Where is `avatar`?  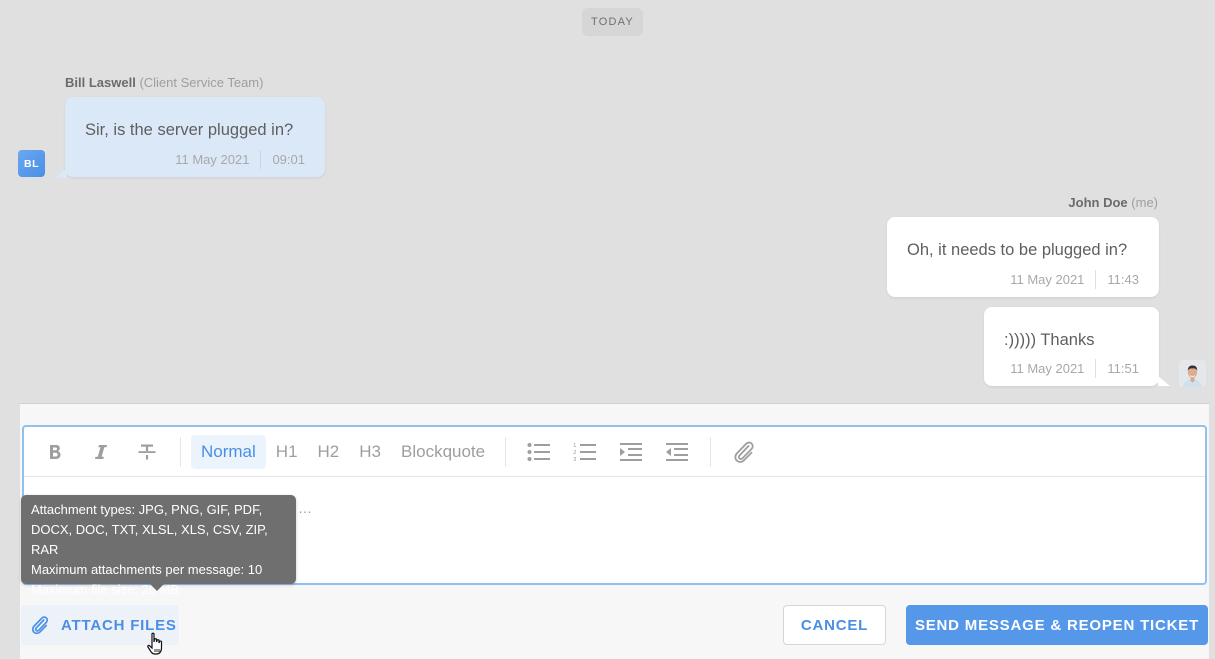
avatar is located at coordinates (1192, 373).